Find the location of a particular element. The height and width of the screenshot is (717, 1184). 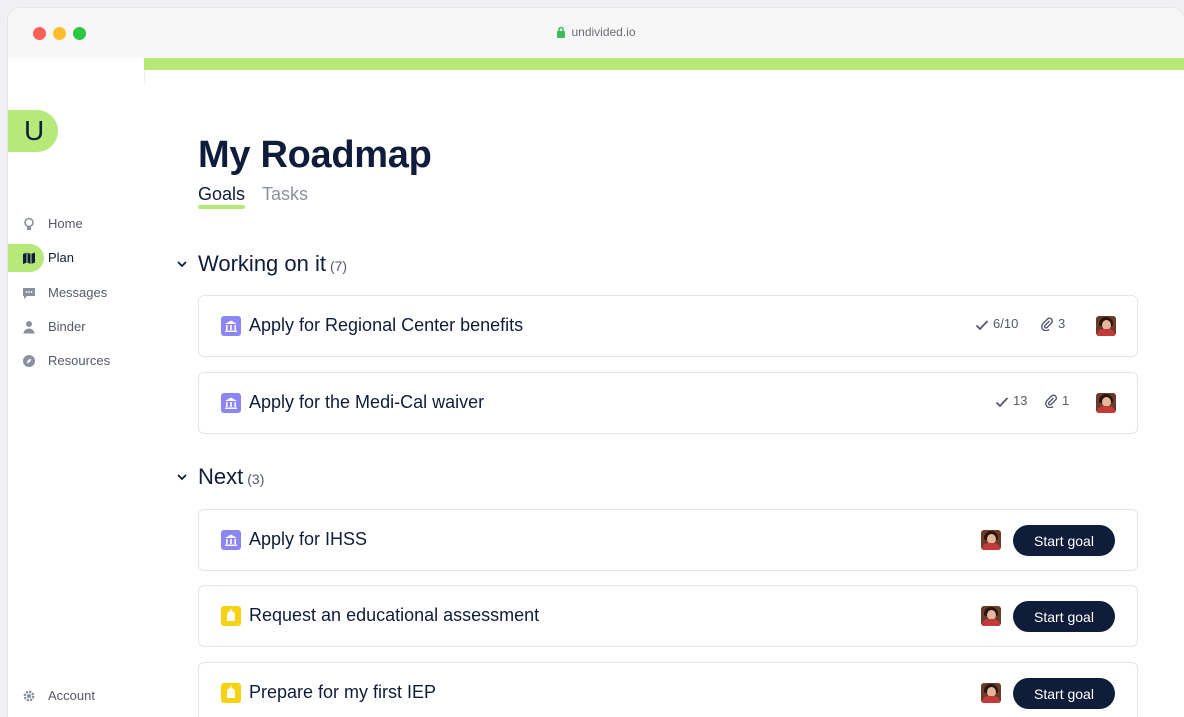

lightbulb-icon is located at coordinates (29, 224).